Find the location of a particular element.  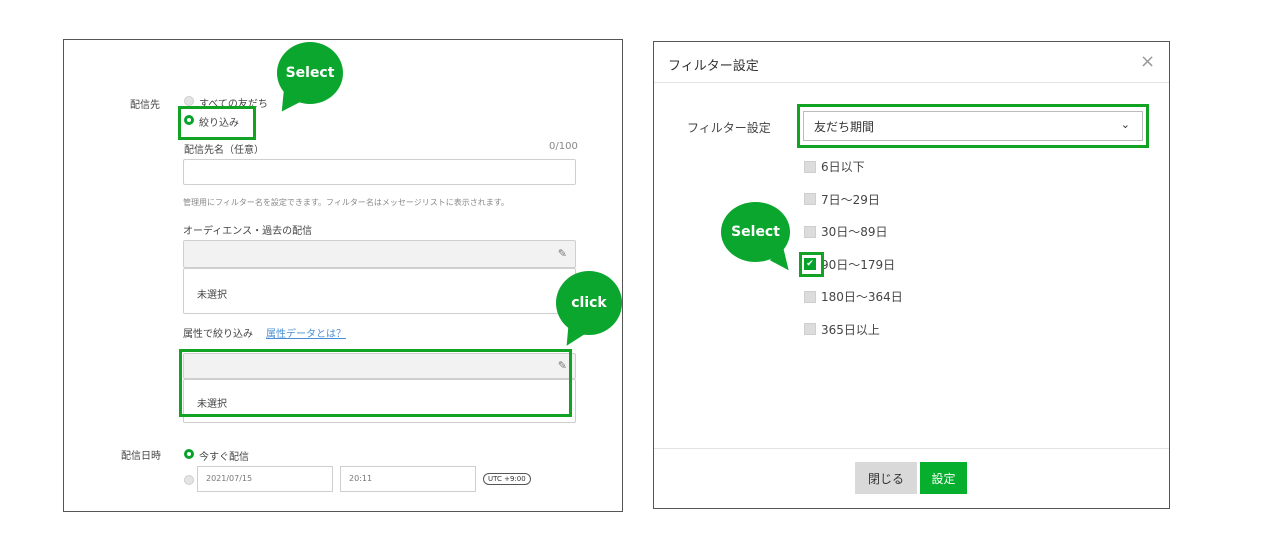

footer-divider is located at coordinates (911, 448).